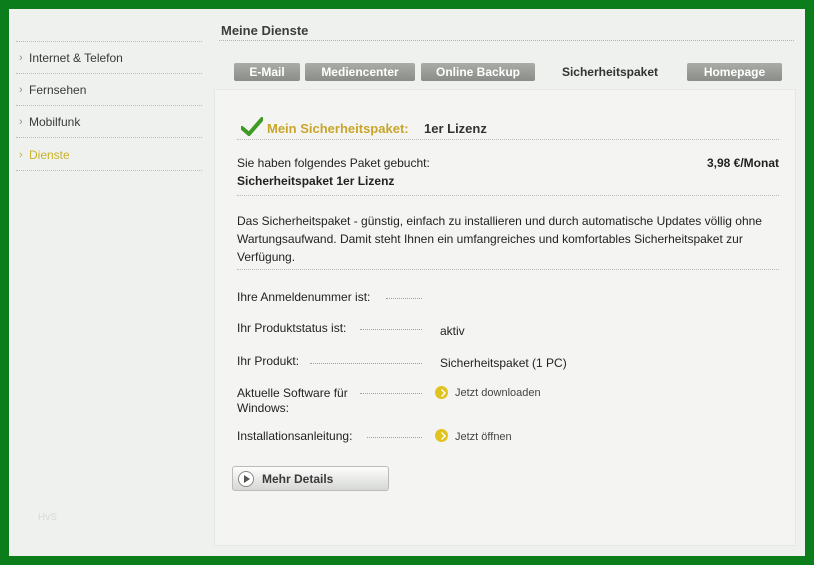 This screenshot has height=565, width=814. What do you see at coordinates (333, 163) in the screenshot?
I see `booked-text: Sie haben folgendes Paket gebucht:` at bounding box center [333, 163].